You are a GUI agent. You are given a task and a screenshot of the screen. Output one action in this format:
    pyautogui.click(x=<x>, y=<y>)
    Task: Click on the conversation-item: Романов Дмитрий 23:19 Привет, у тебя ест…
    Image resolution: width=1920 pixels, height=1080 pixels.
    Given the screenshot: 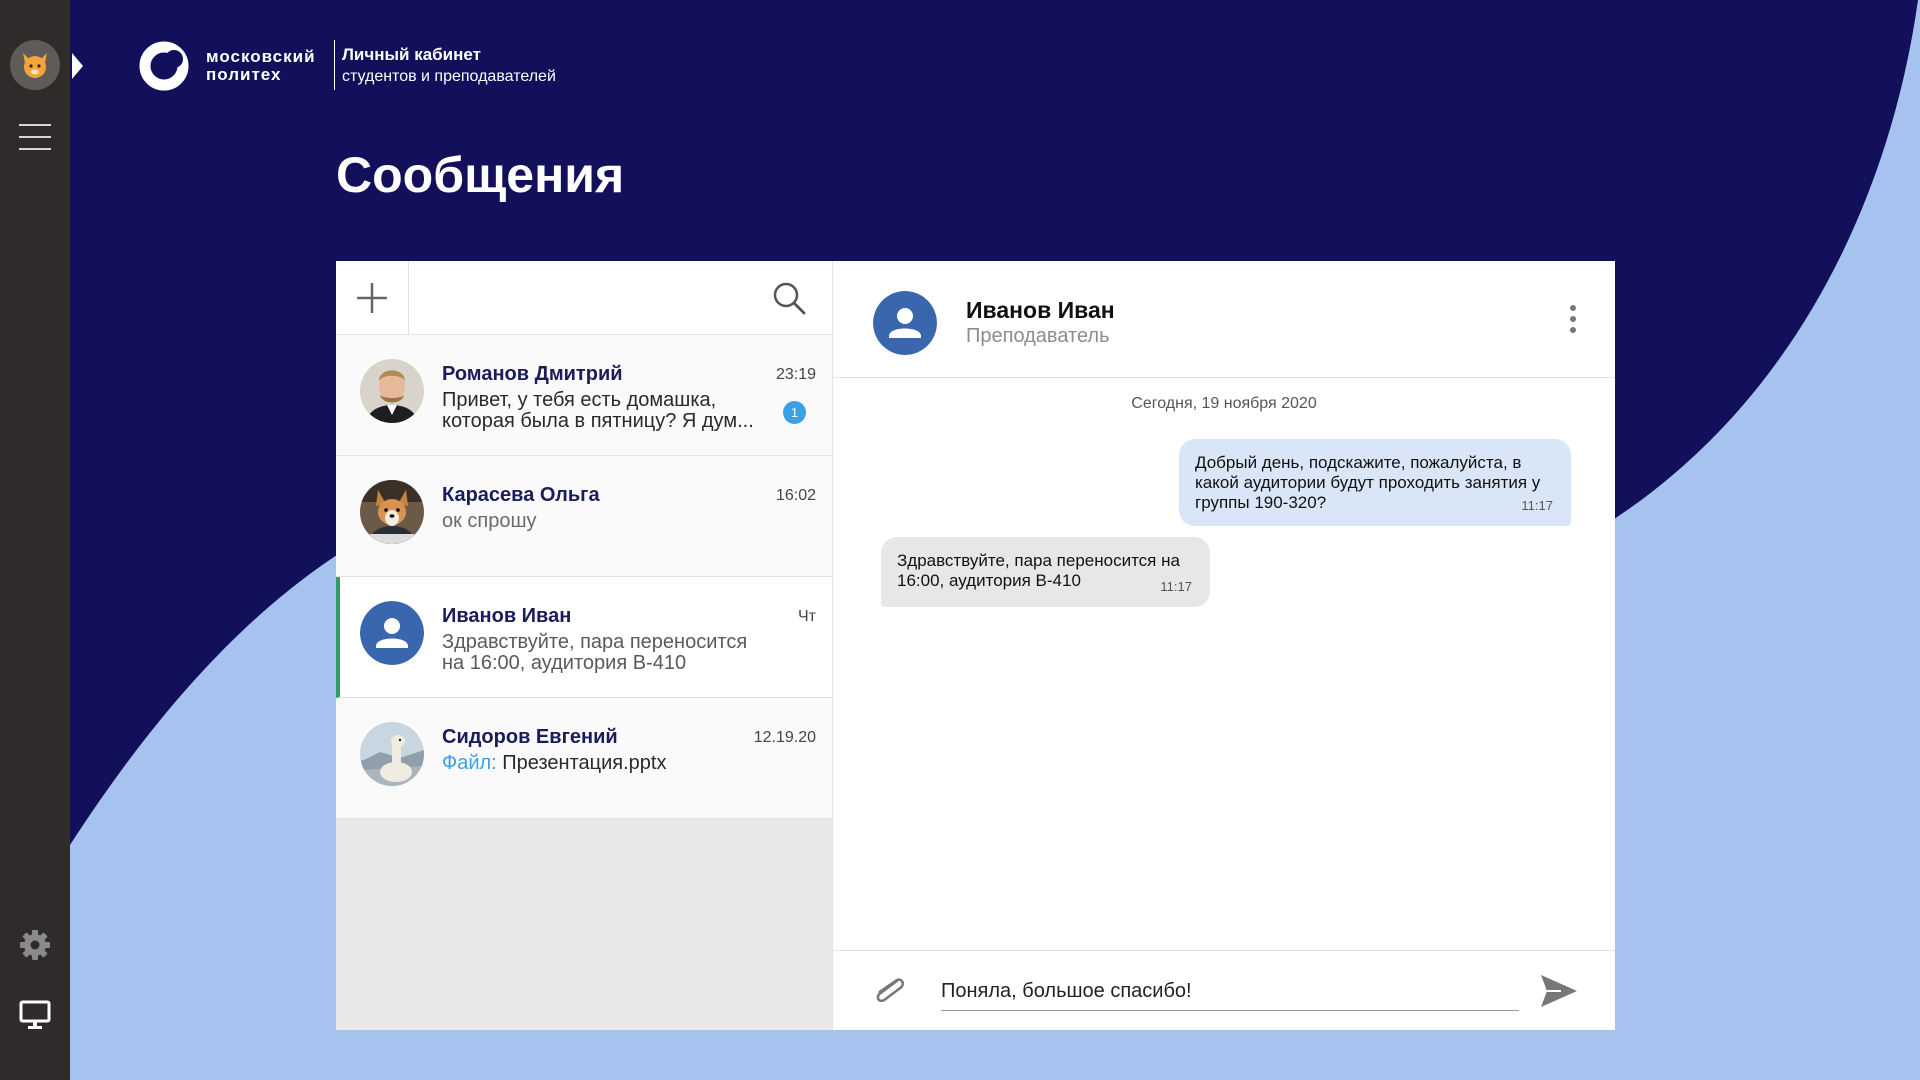 What is the action you would take?
    pyautogui.click(x=584, y=395)
    